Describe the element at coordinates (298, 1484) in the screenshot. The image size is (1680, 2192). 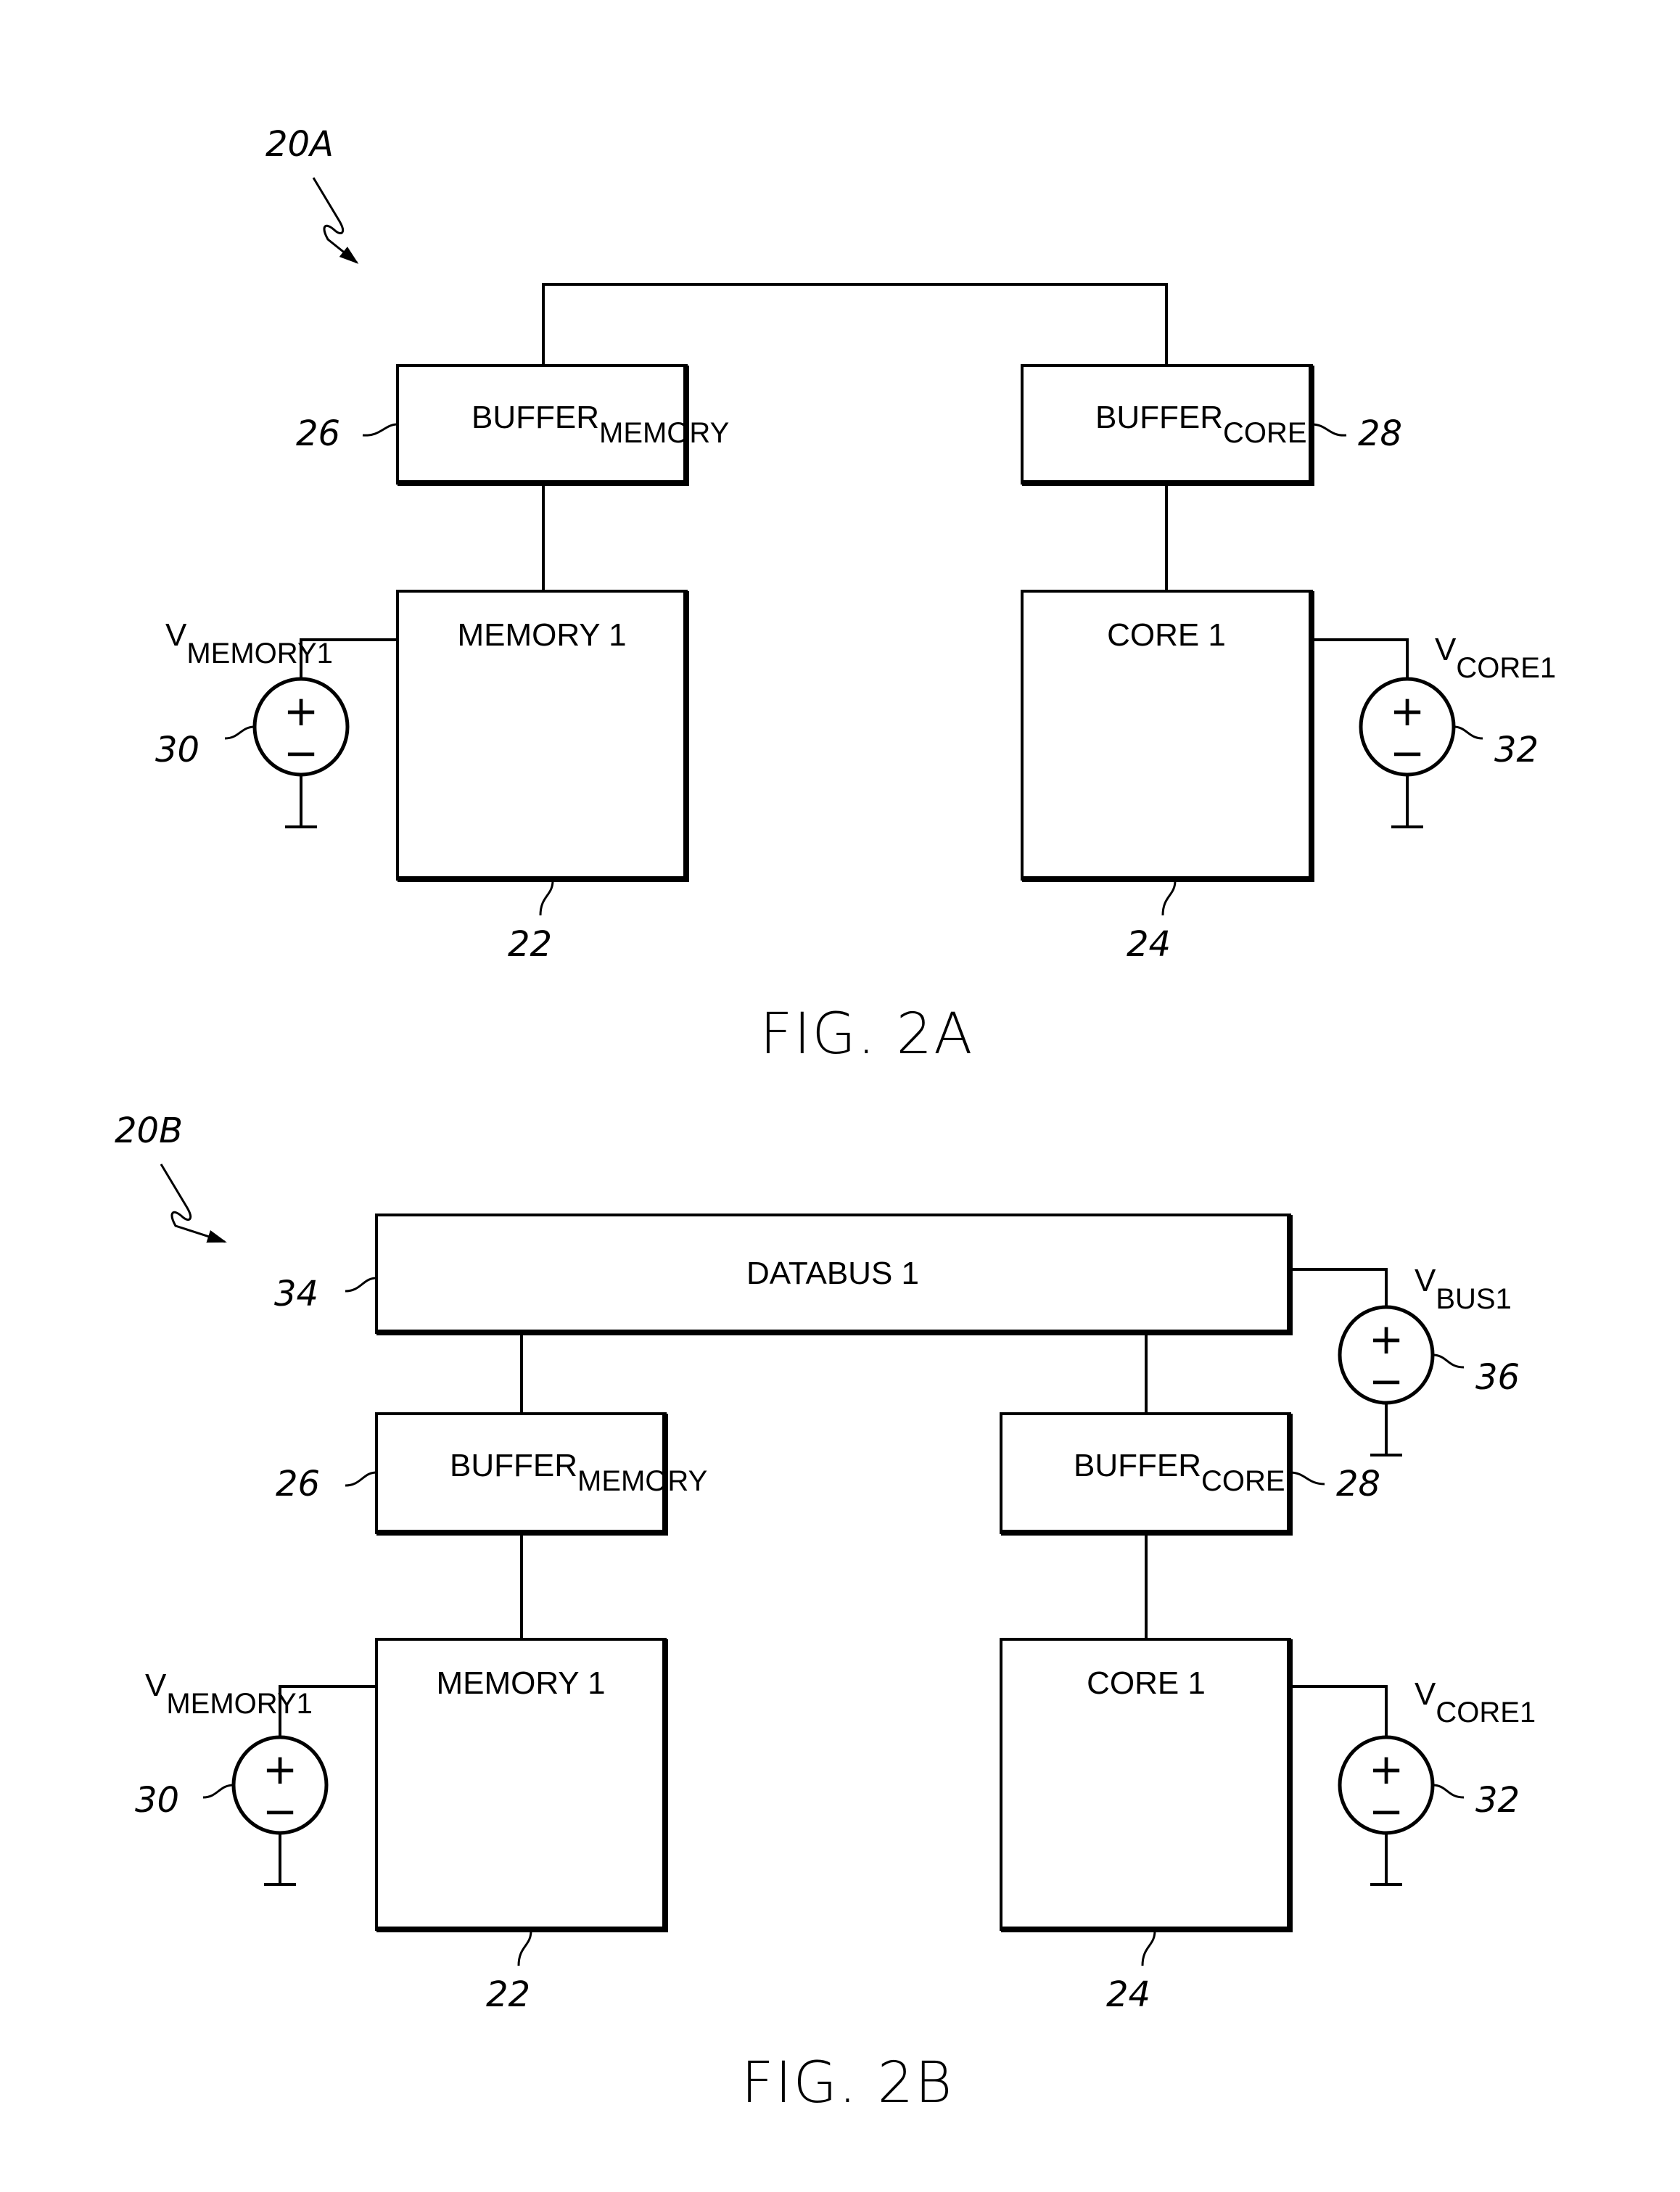
I see `ref-26-b: 26` at that location.